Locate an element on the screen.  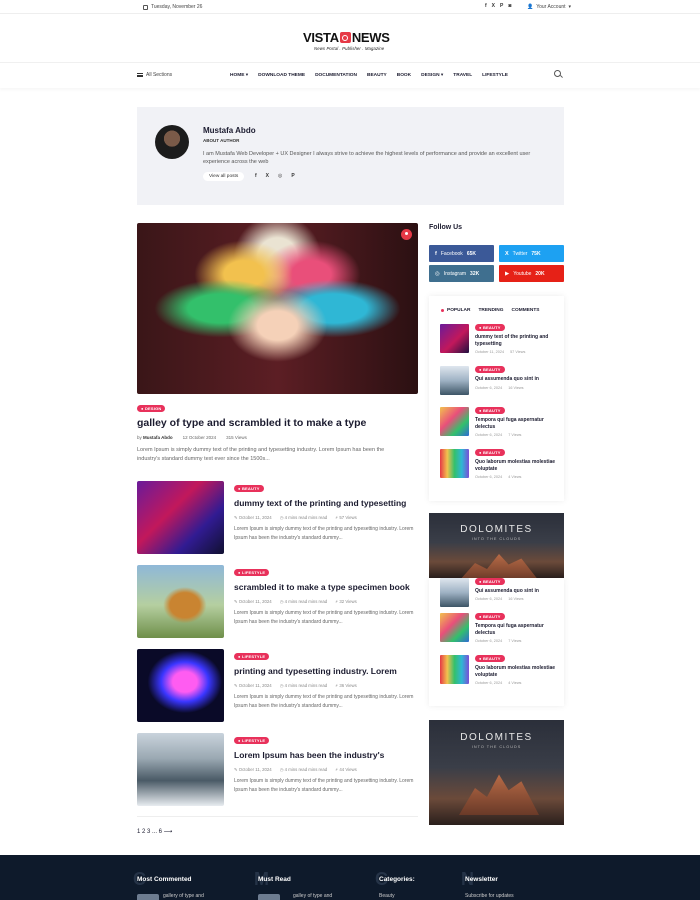
author-name: Mustafa Abdo is located at coordinates (229, 130).